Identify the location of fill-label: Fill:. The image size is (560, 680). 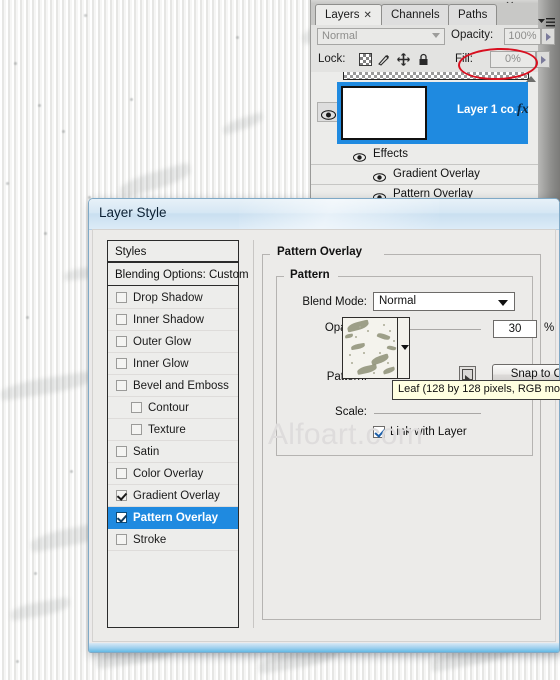
(464, 59).